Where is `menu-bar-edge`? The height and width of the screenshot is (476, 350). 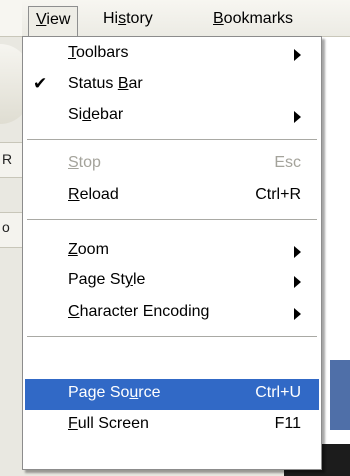
menu-bar-edge is located at coordinates (11, 18).